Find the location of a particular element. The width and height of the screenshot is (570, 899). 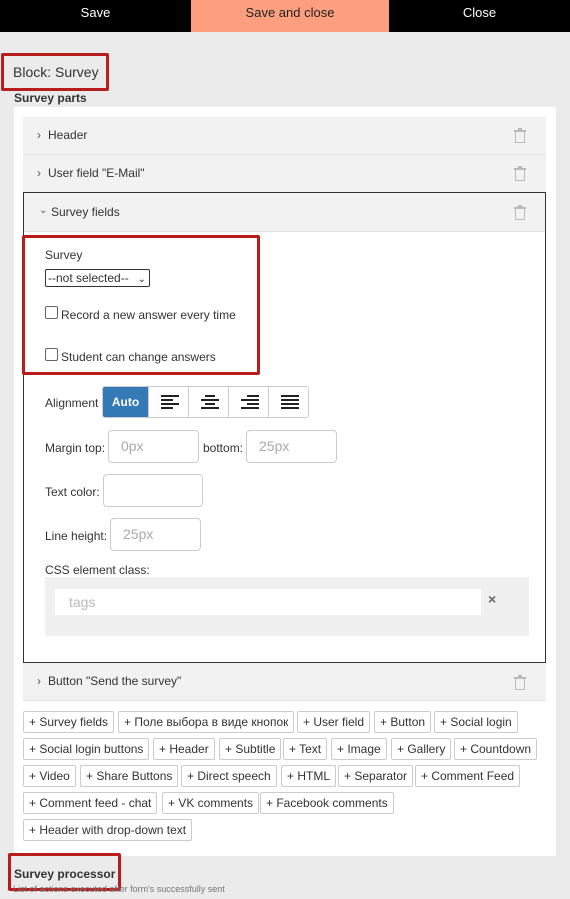

add-html-button: + HTML is located at coordinates (309, 776).